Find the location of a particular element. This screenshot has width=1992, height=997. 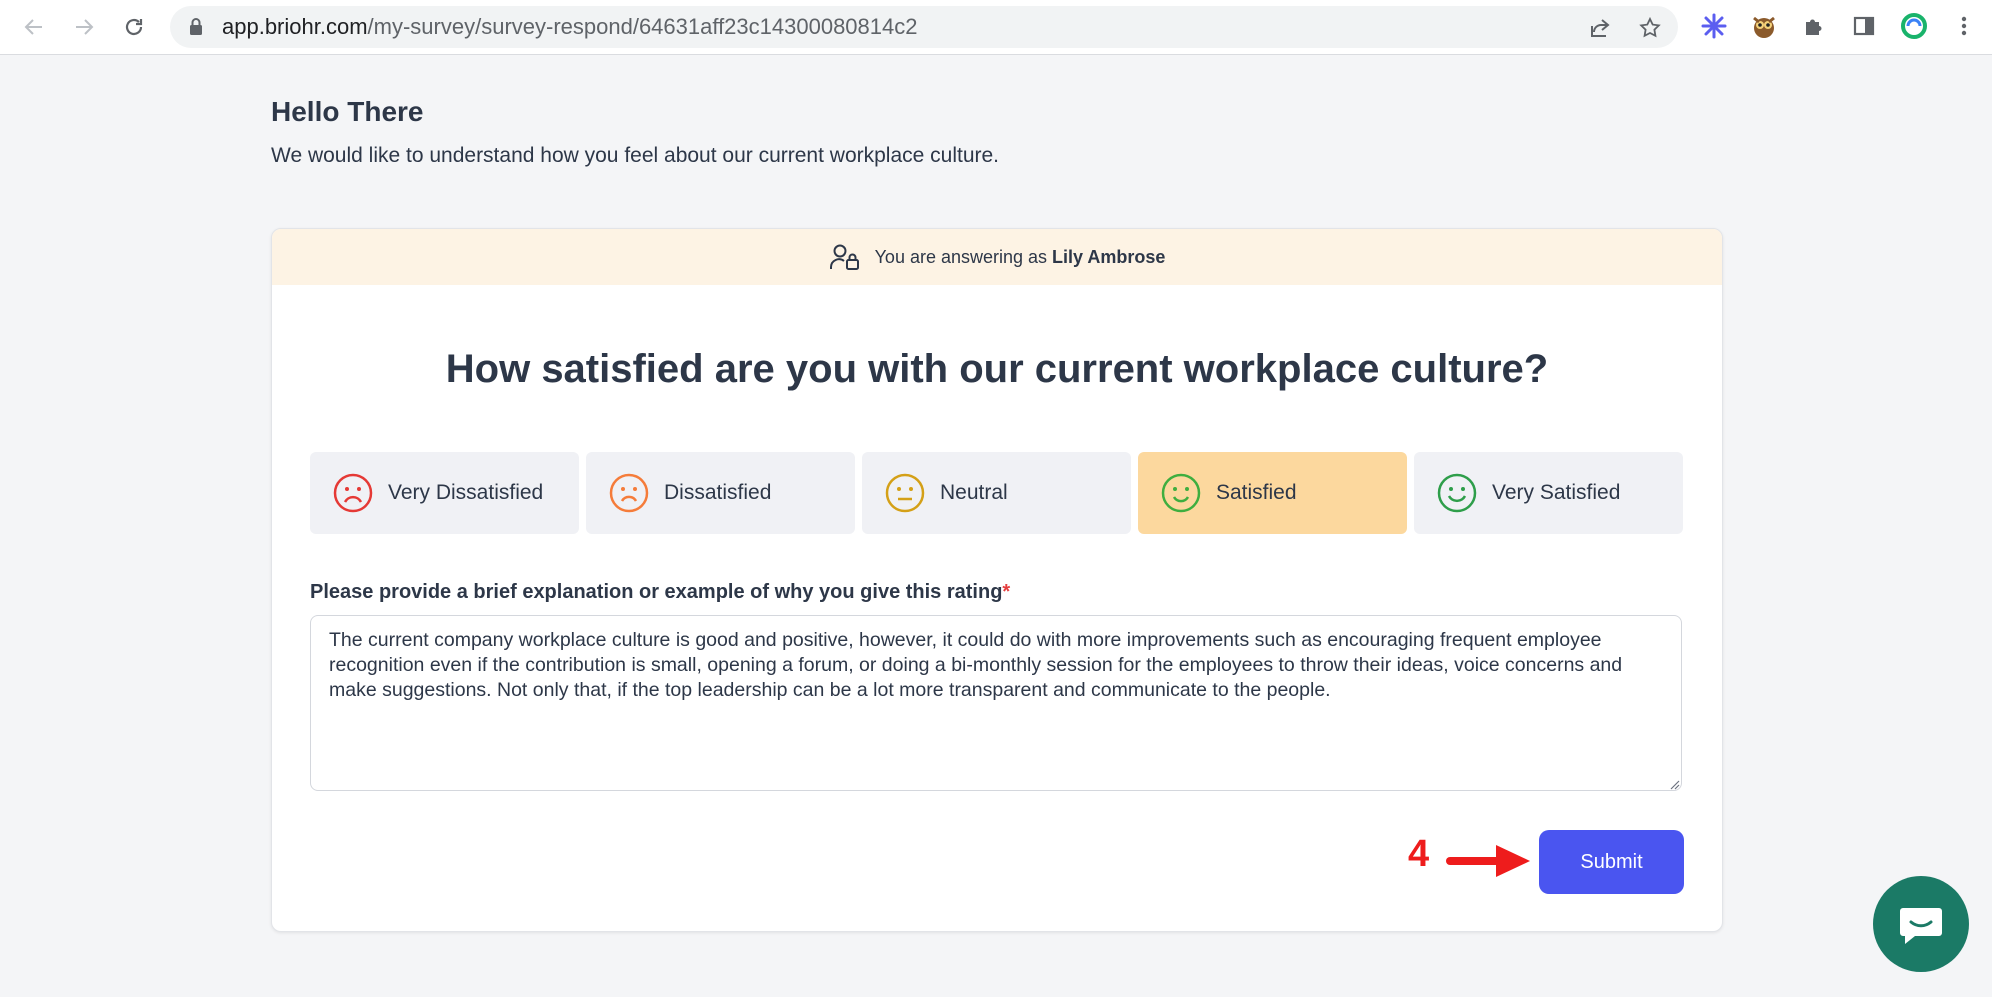

annotation-step-number: 4 is located at coordinates (1419, 854).